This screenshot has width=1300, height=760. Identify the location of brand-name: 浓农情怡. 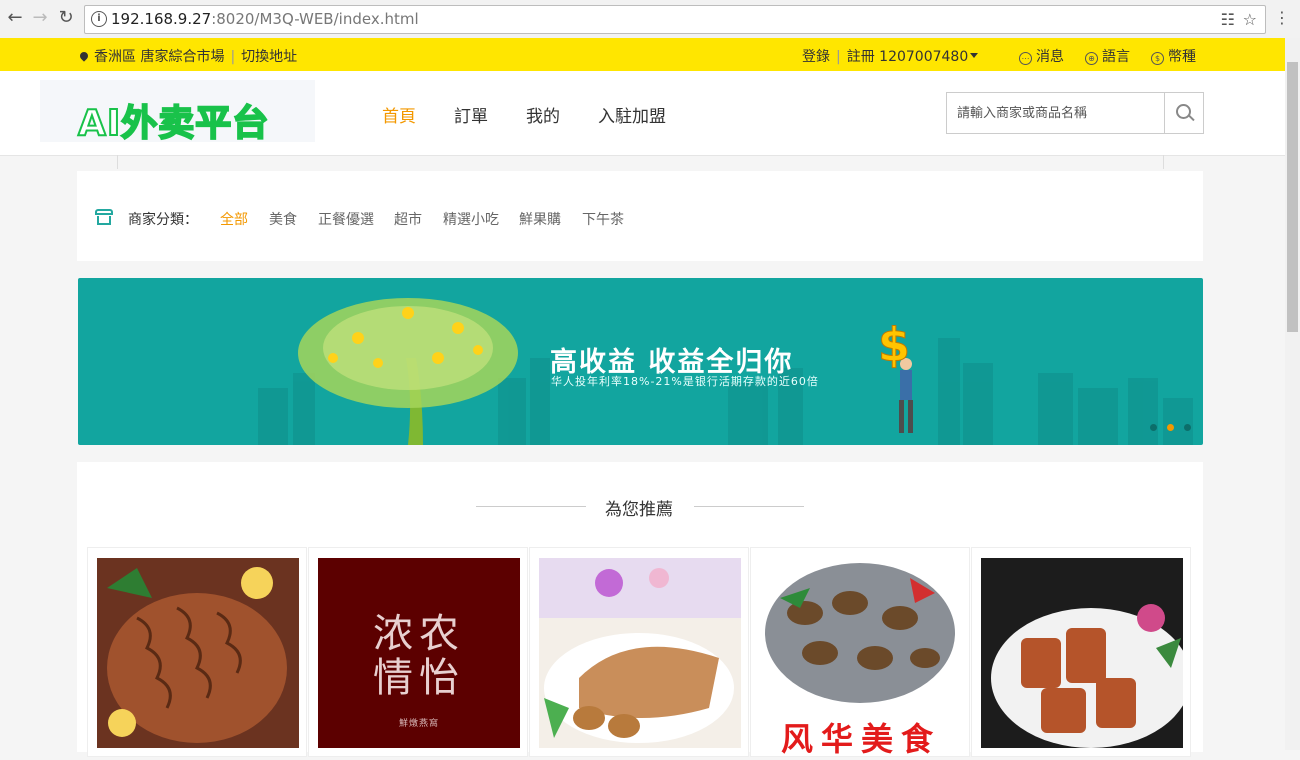
(419, 656).